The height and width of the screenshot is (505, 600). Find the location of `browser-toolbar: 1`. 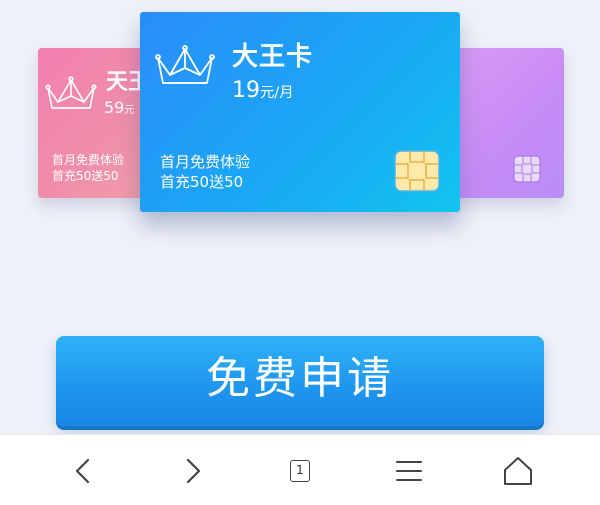

browser-toolbar: 1 is located at coordinates (300, 469).